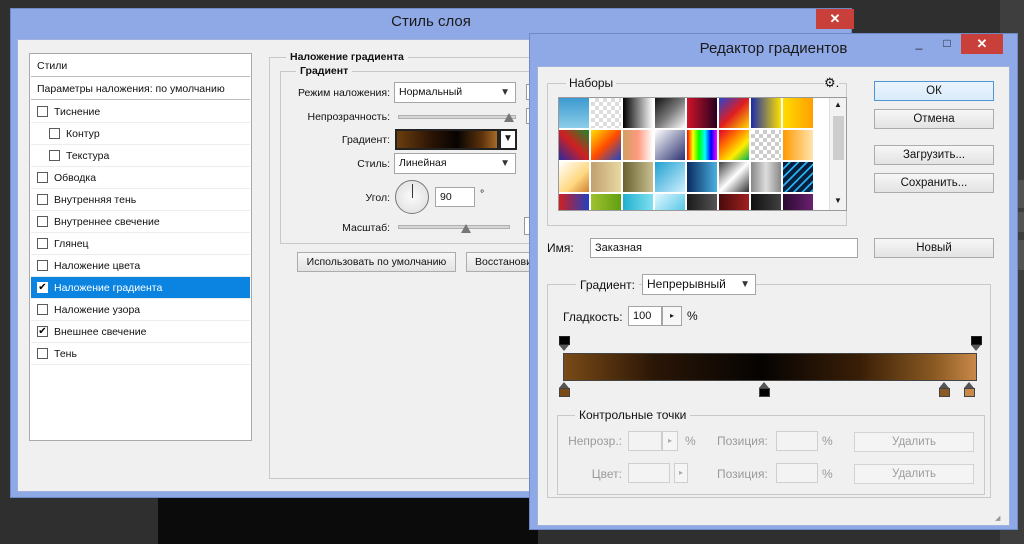 The height and width of the screenshot is (544, 1024). Describe the element at coordinates (947, 44) in the screenshot. I see `maximize-icon: □` at that location.